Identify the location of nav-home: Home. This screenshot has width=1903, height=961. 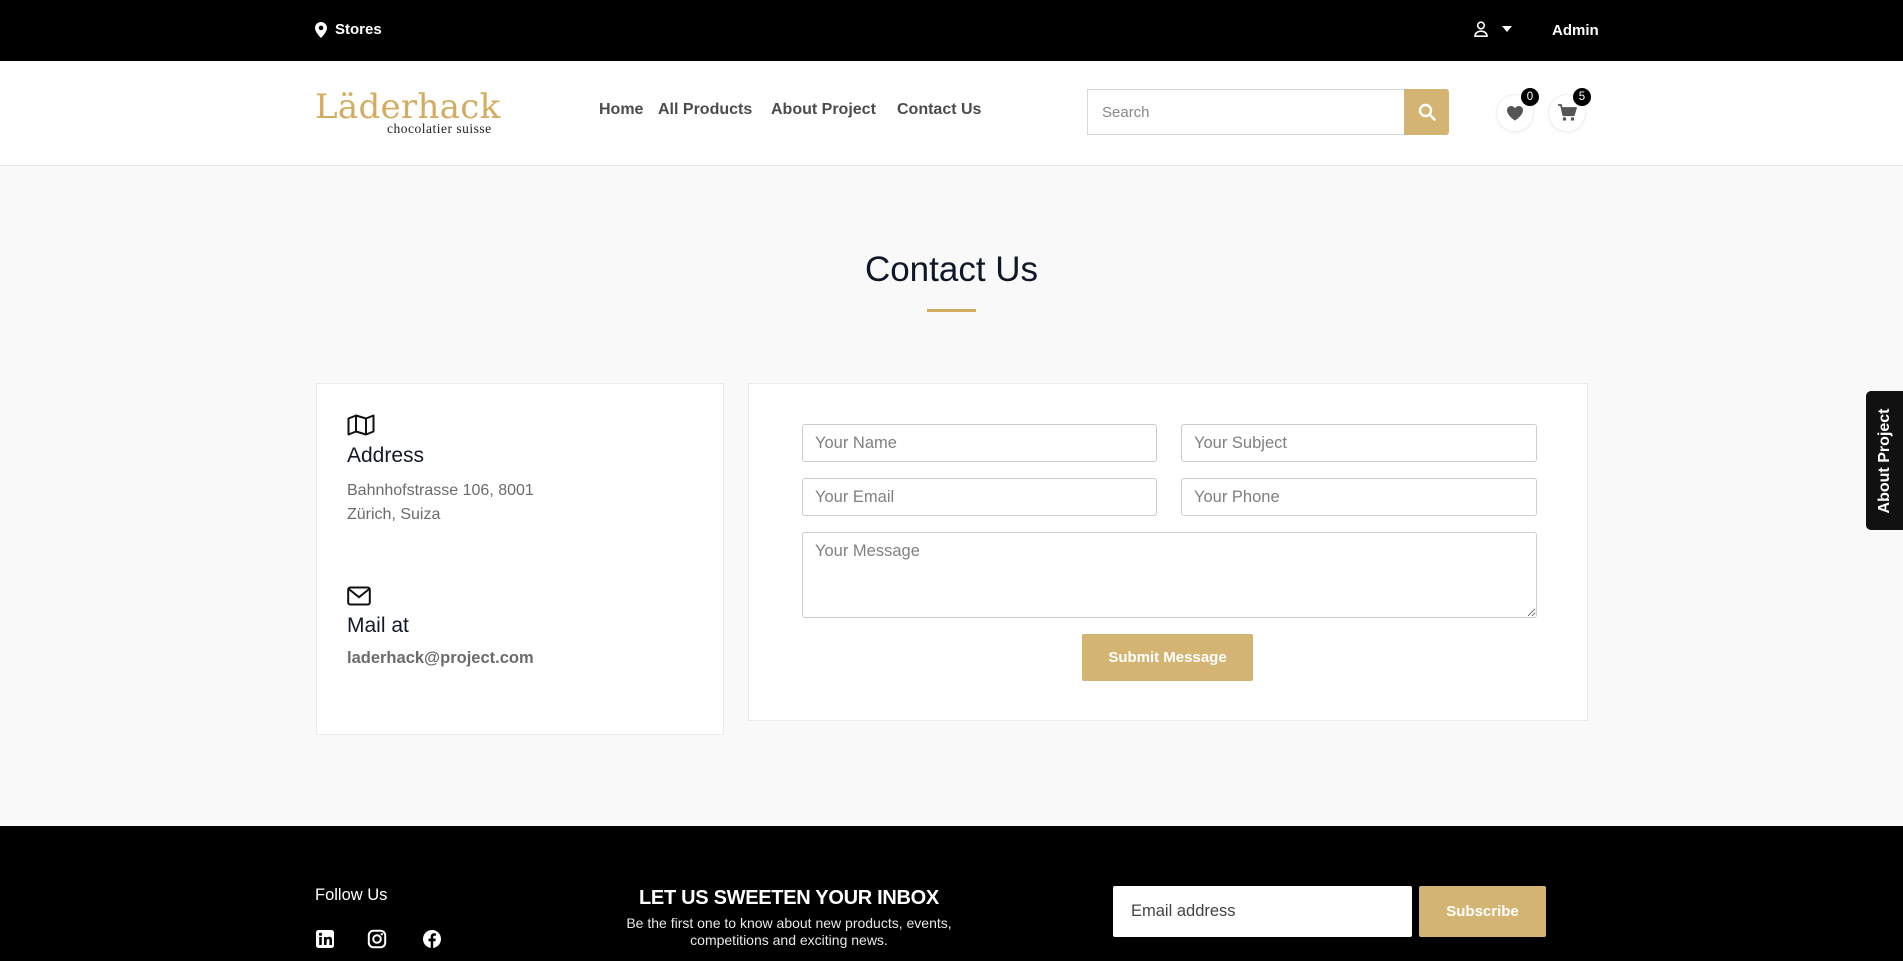
(621, 110).